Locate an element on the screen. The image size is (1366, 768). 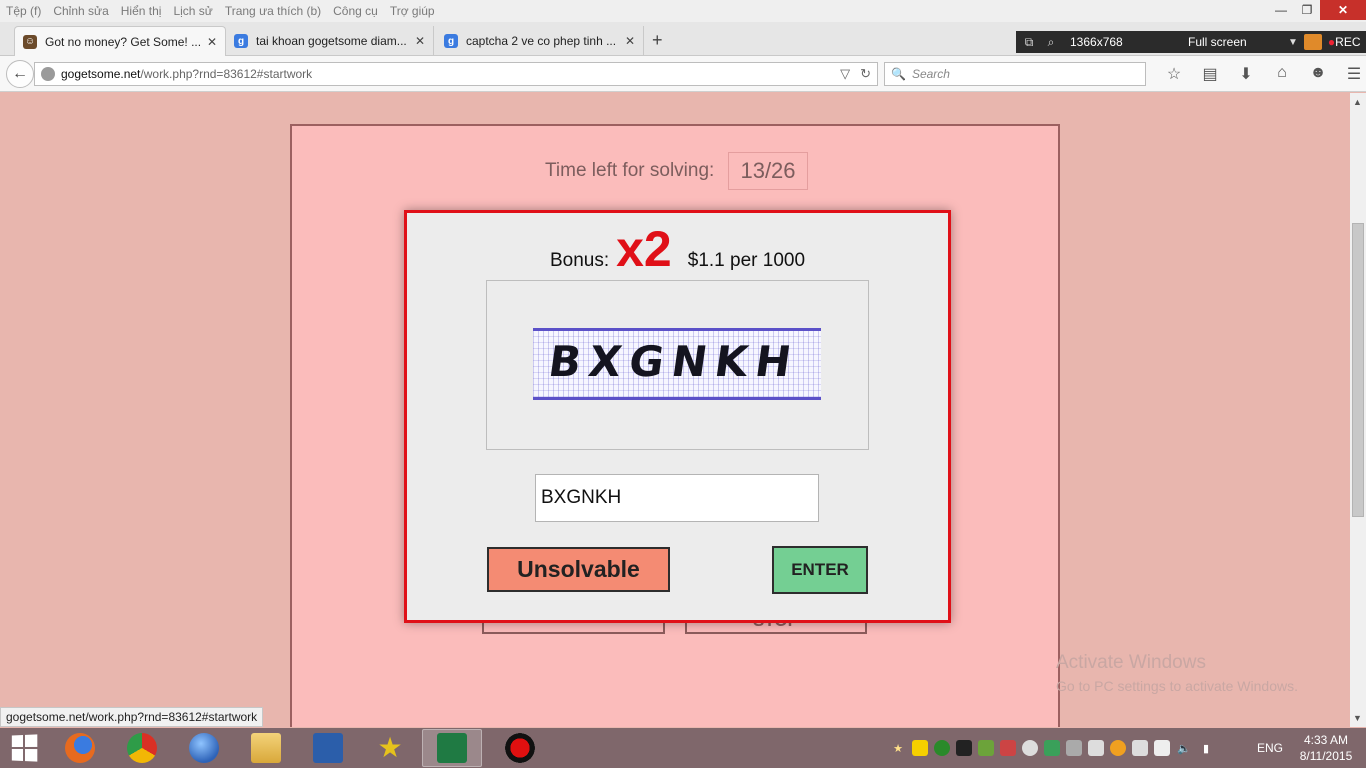
taskbar-word is located at coordinates (328, 748).